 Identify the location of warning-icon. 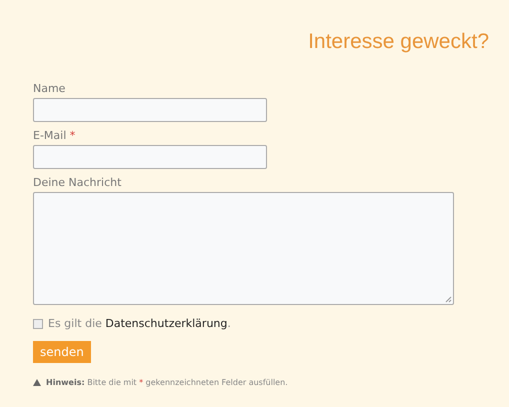
(37, 382).